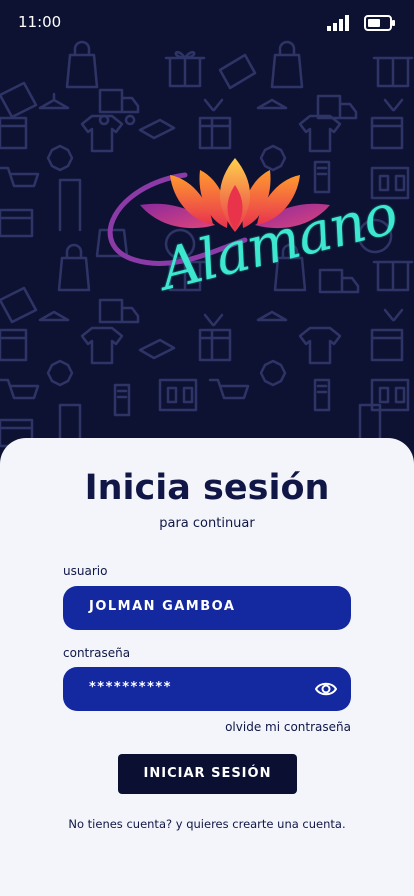  What do you see at coordinates (162, 606) in the screenshot?
I see `username-value: JOLMAN GAMBOA` at bounding box center [162, 606].